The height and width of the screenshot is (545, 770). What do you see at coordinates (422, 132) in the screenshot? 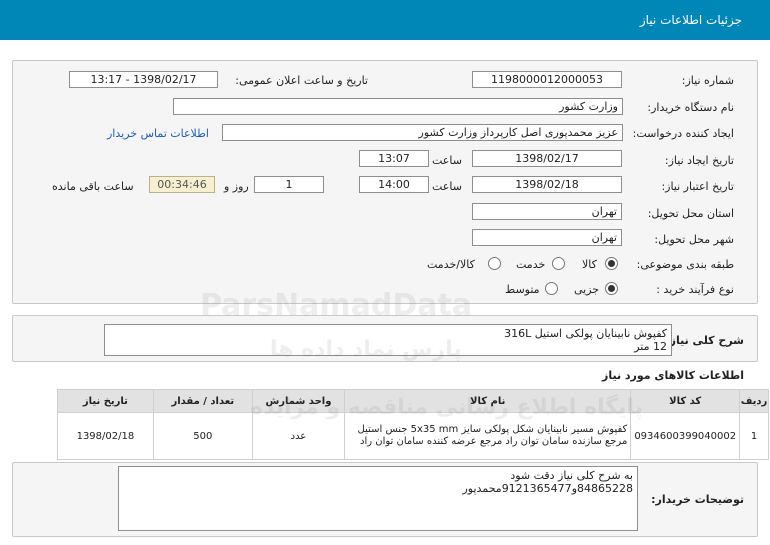
I see `requester-field: عزیز محمدپوری اصل کارپرداز وزارت کشور` at bounding box center [422, 132].